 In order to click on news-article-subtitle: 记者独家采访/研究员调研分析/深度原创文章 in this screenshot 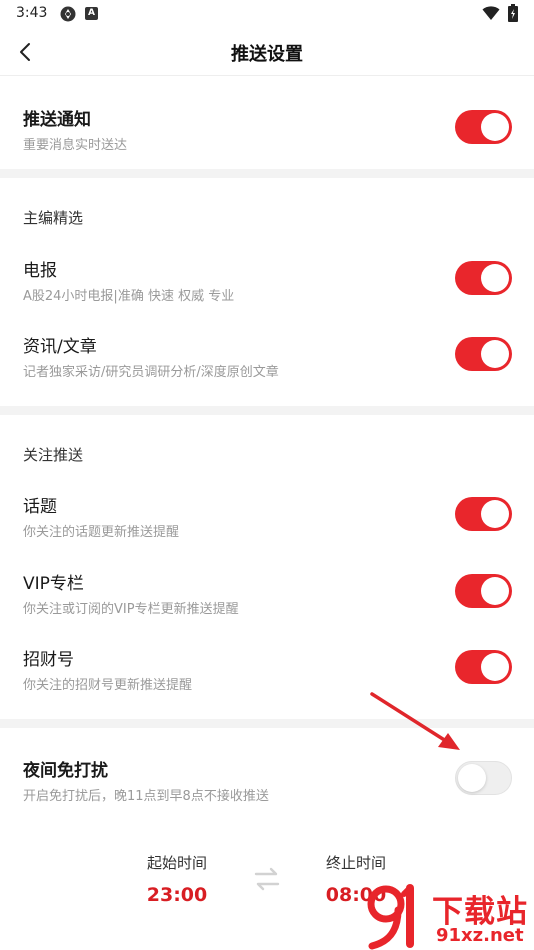, I will do `click(151, 372)`.